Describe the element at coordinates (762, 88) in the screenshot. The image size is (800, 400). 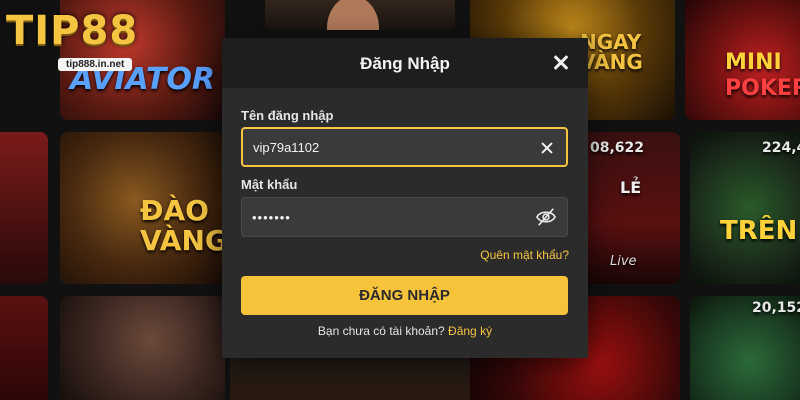
I see `game-tile-subtitle: POKER` at that location.